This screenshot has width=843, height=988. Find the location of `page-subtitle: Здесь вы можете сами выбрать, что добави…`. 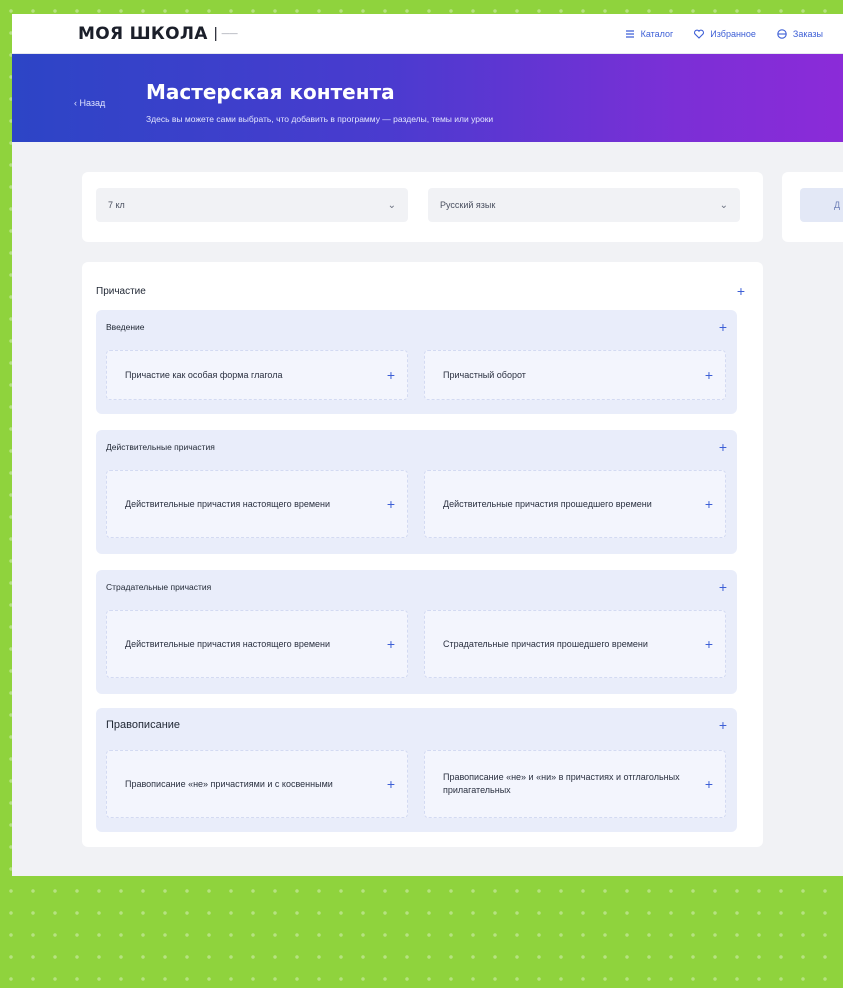

page-subtitle: Здесь вы можете сами выбрать, что добави… is located at coordinates (320, 119).